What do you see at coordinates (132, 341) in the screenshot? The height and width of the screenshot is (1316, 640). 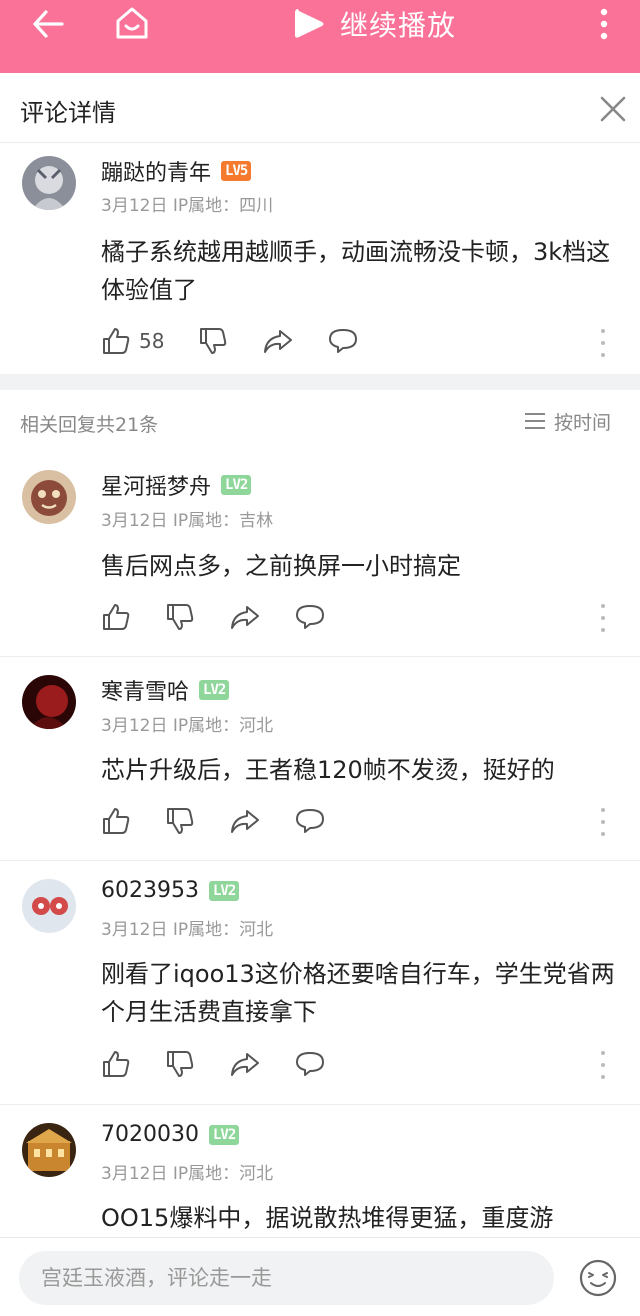 I see `like-button: 58` at bounding box center [132, 341].